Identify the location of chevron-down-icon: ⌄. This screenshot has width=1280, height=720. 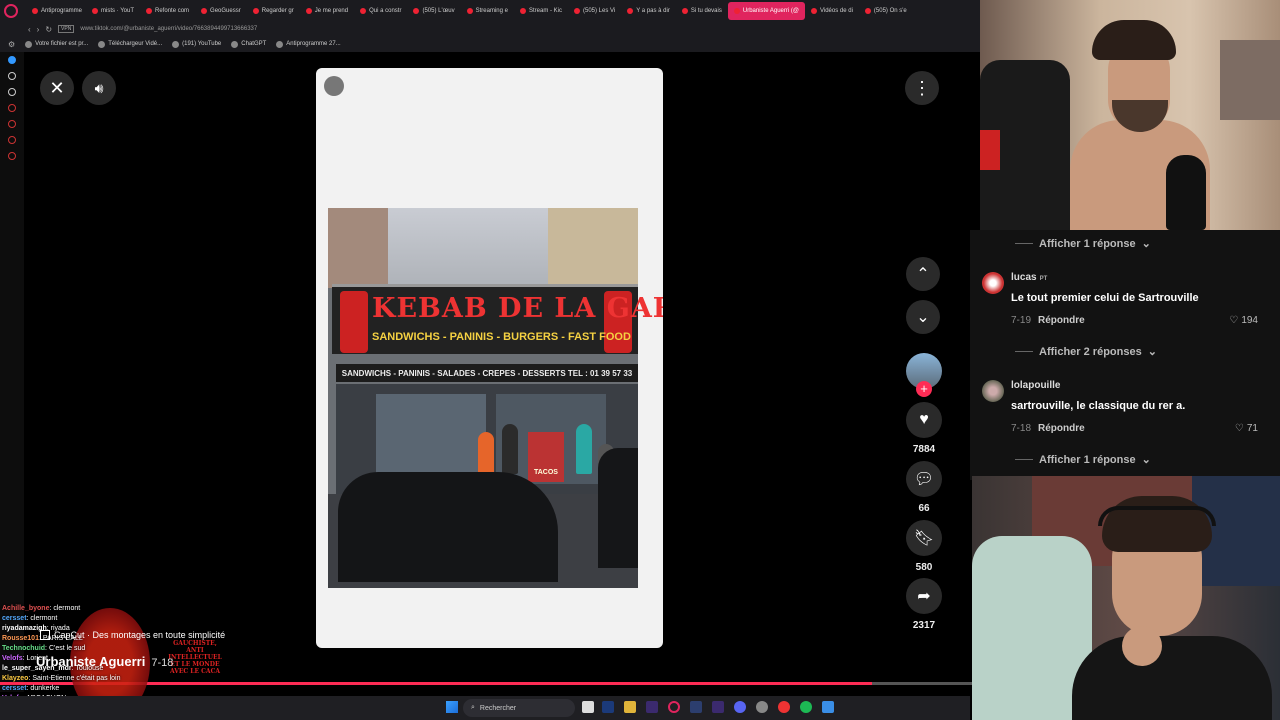
(1146, 244).